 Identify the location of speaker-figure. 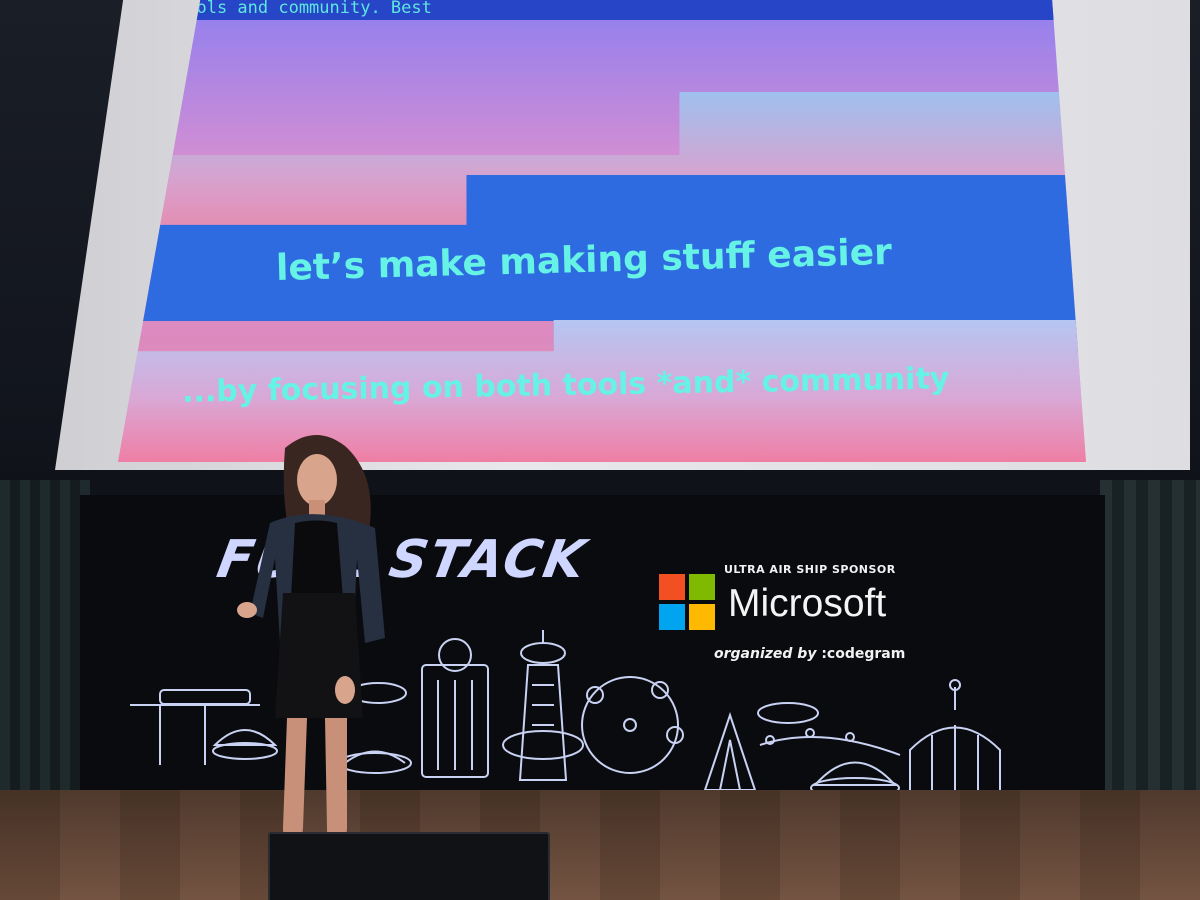
(311, 666).